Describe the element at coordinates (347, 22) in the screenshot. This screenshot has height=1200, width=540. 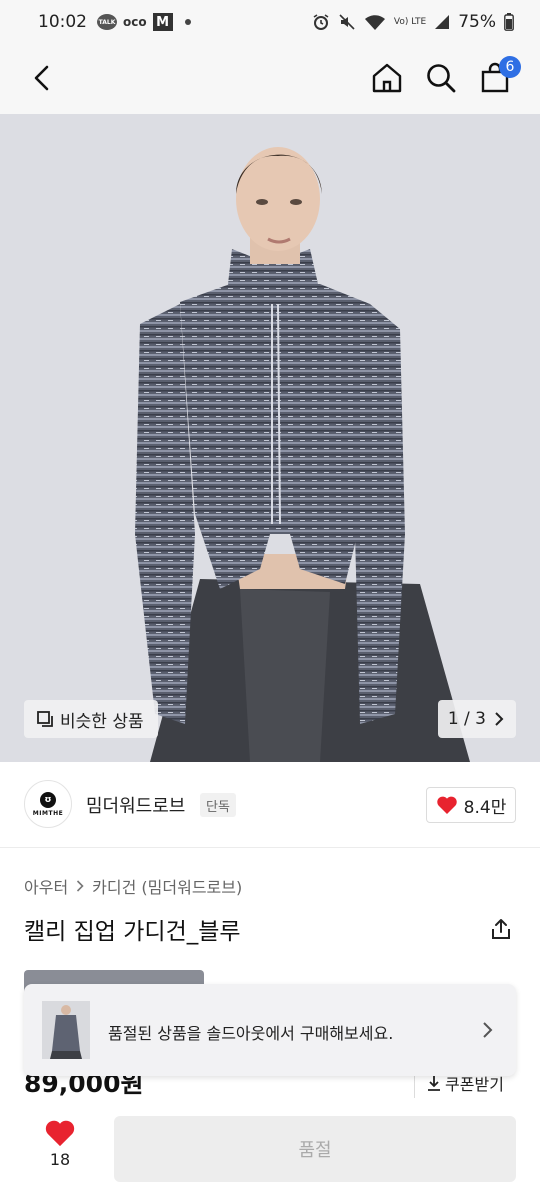
I see `mute-icon` at that location.